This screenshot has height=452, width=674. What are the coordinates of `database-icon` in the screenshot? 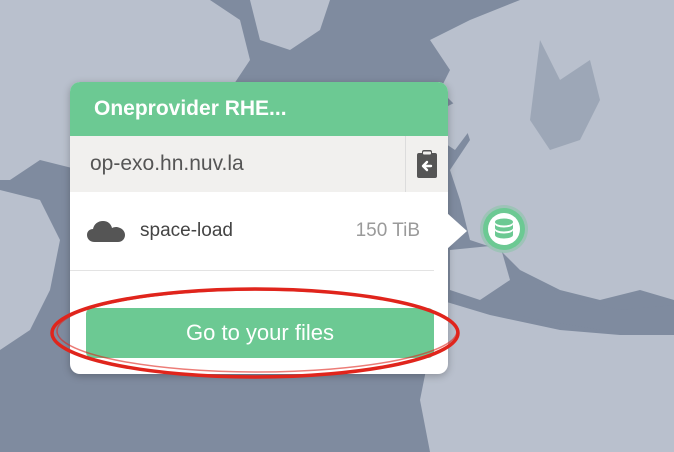 It's located at (504, 228).